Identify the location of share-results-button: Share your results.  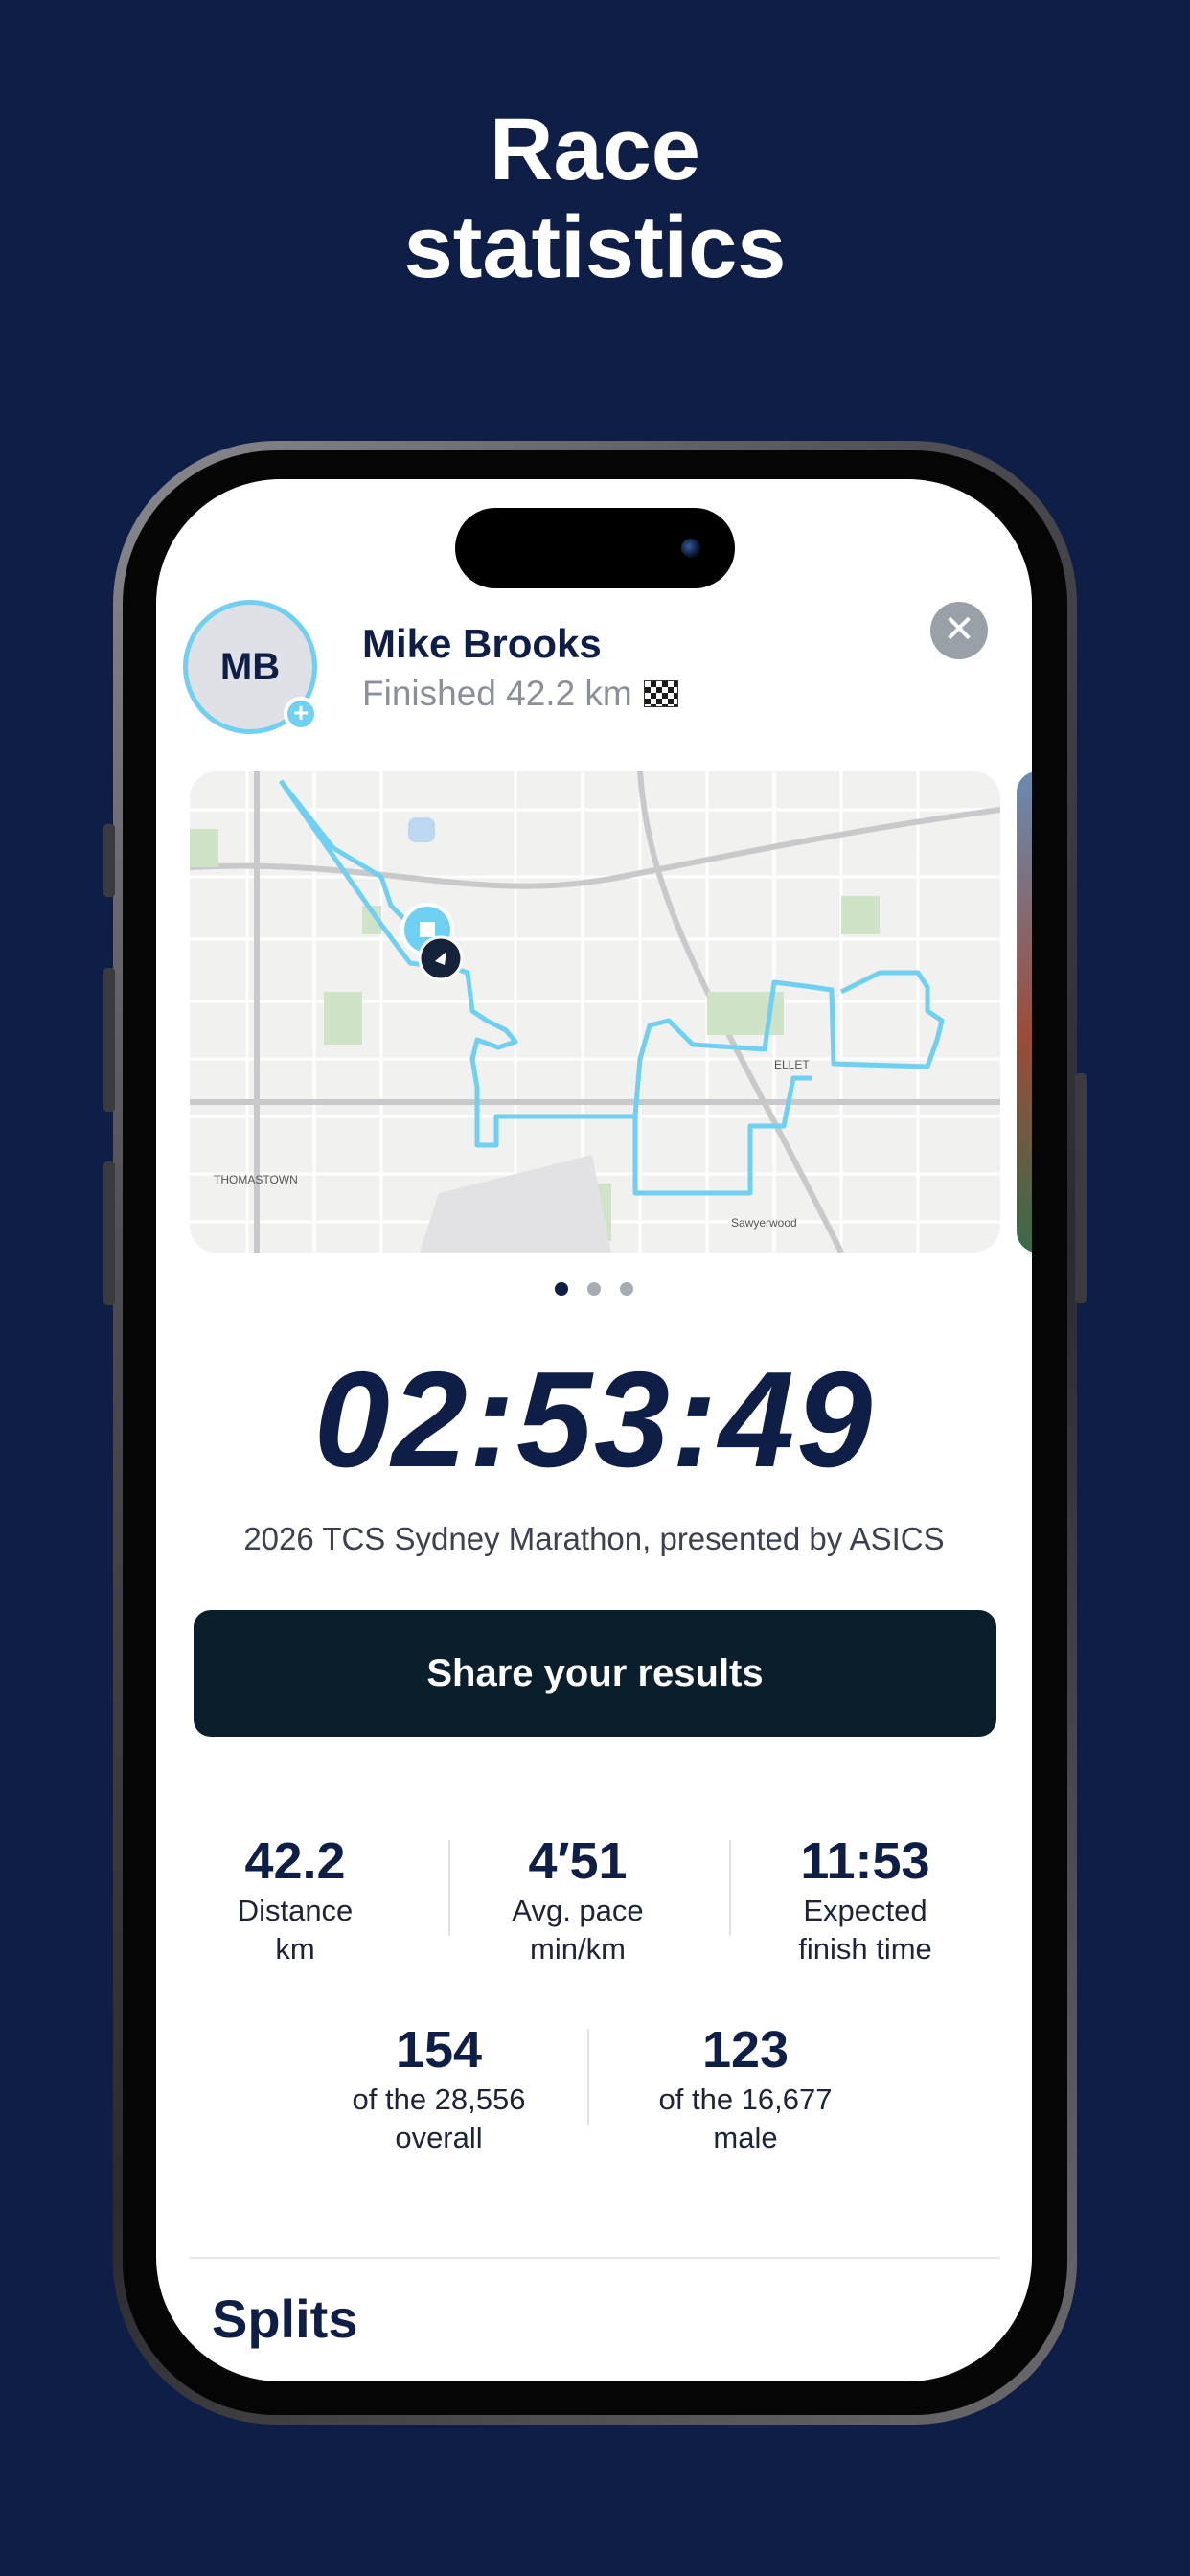
(595, 1673).